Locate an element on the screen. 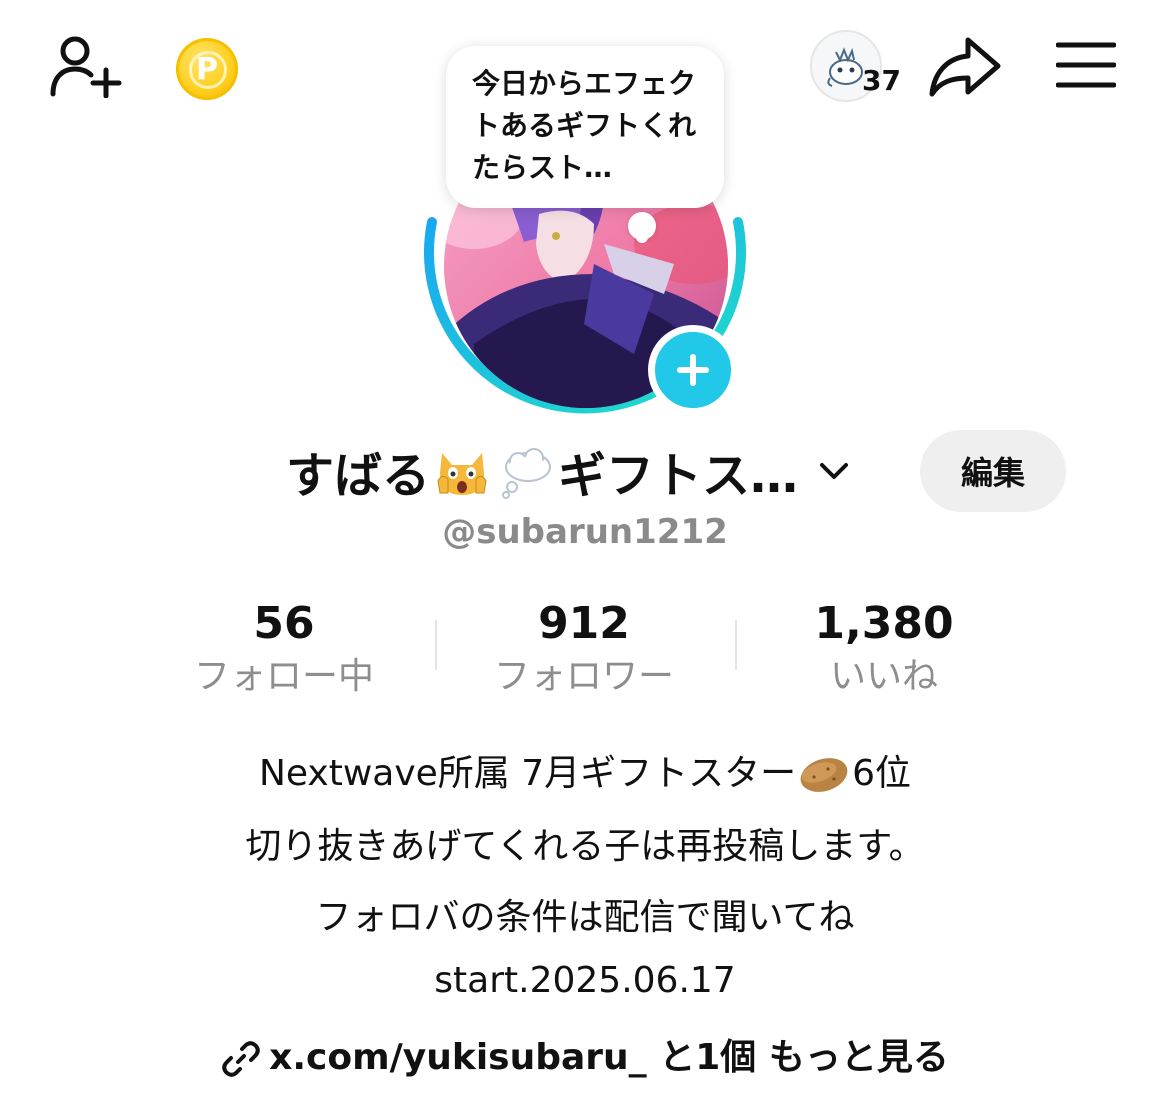 The width and height of the screenshot is (1170, 1095). bio-line: Nextwave所属 7月ギフトスター 6位 is located at coordinates (585, 770).